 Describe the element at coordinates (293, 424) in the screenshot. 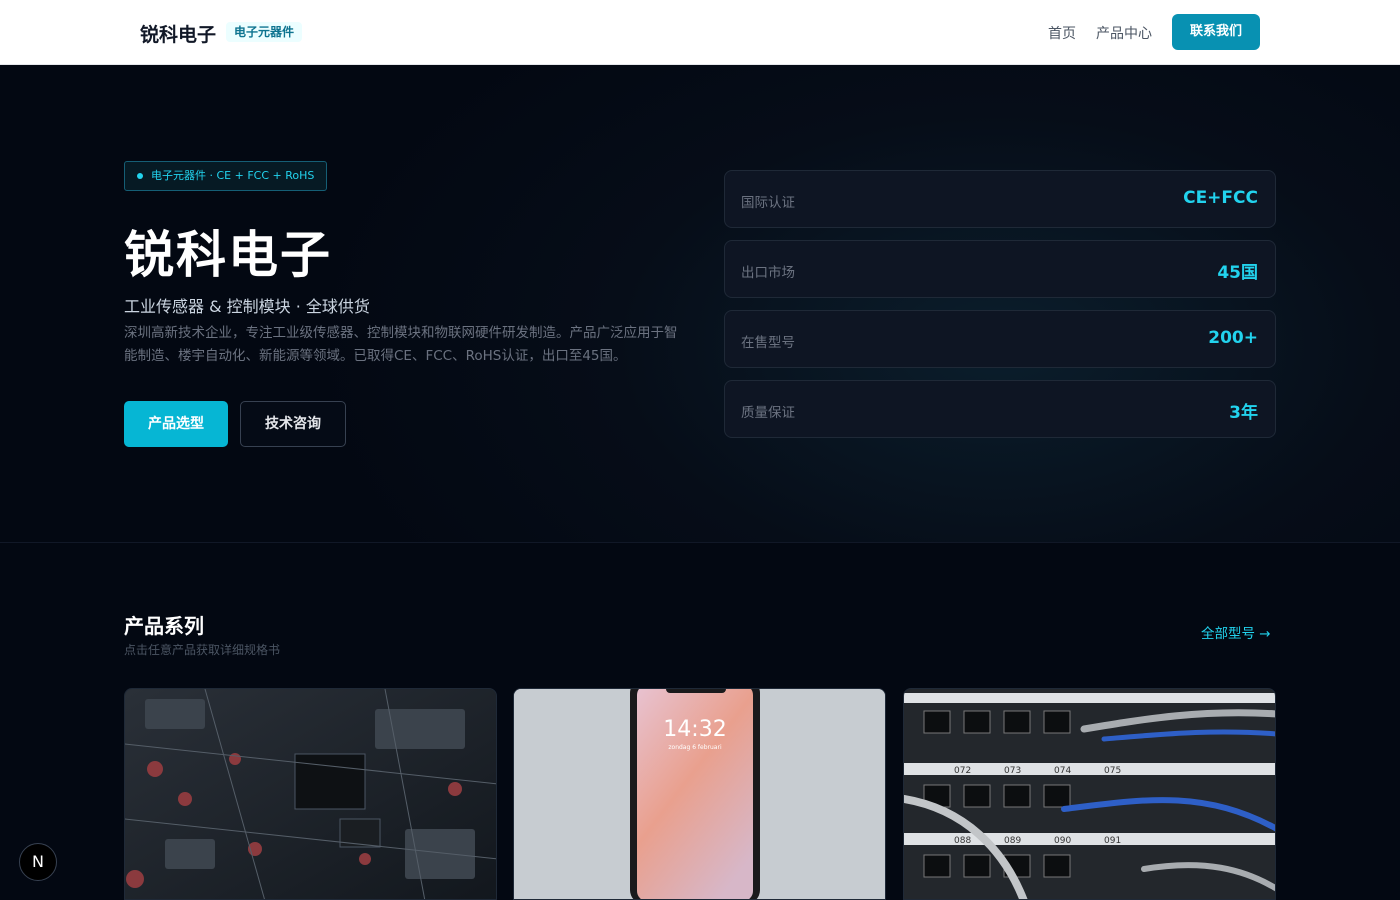

I see `tech-consult-button: 技术咨询` at that location.